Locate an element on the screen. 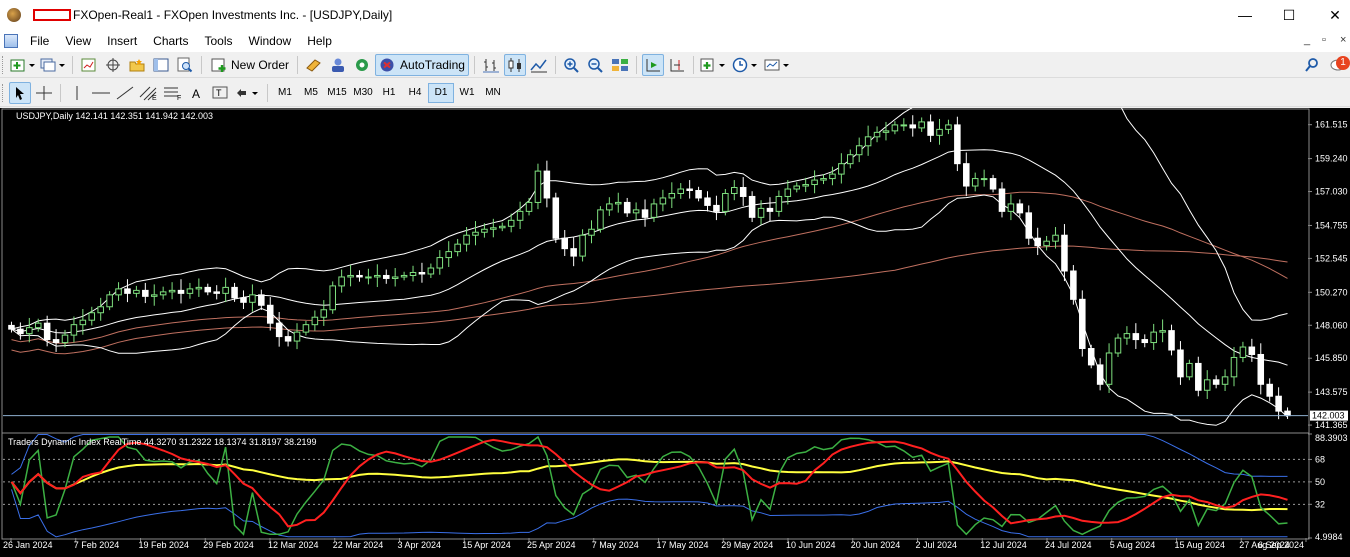 This screenshot has width=1350, height=557. auto-scroll-button is located at coordinates (652, 64).